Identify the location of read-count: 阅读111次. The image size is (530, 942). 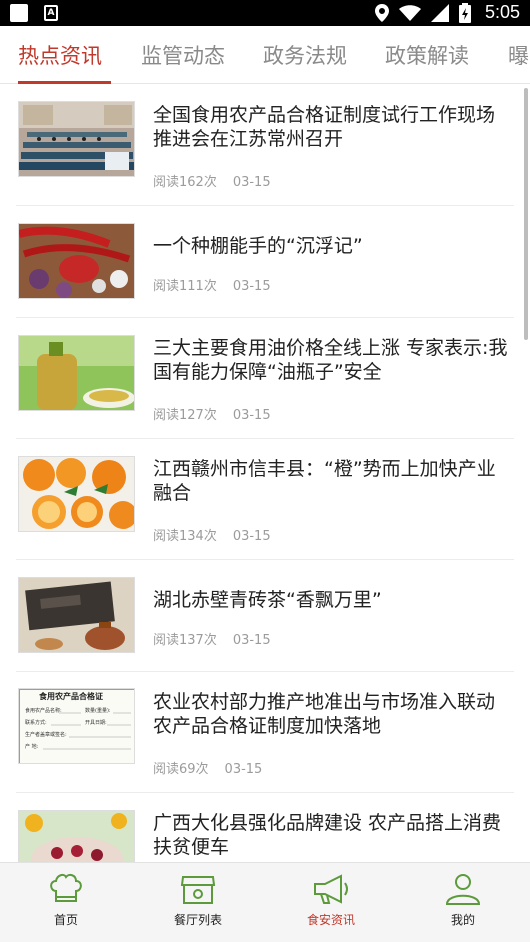
(185, 286).